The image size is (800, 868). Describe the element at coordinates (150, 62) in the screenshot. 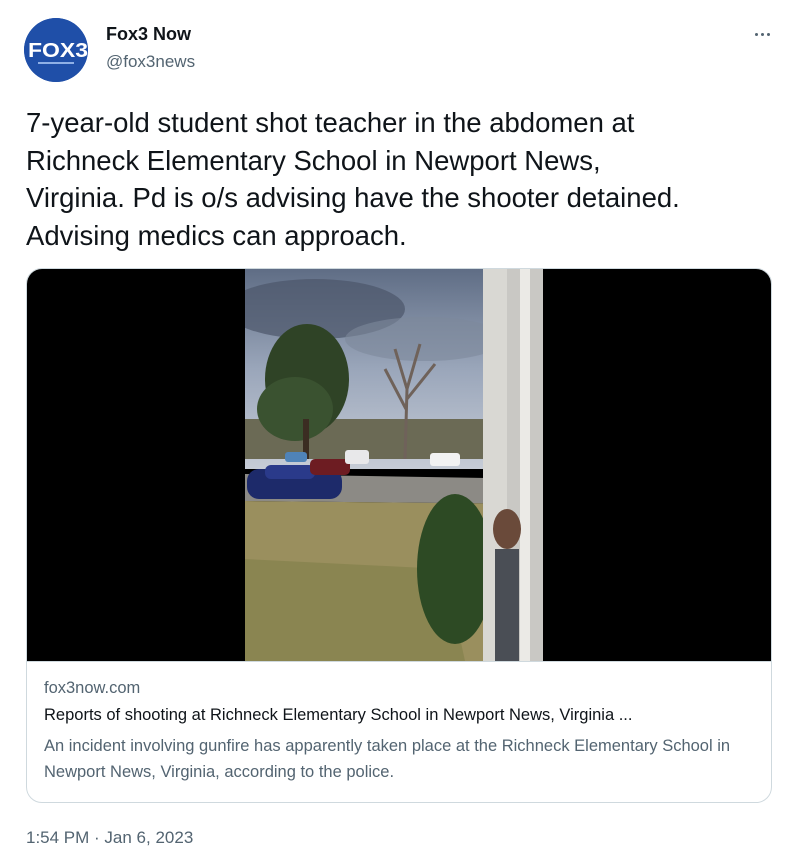

I see `author-handle: @fox3news` at that location.